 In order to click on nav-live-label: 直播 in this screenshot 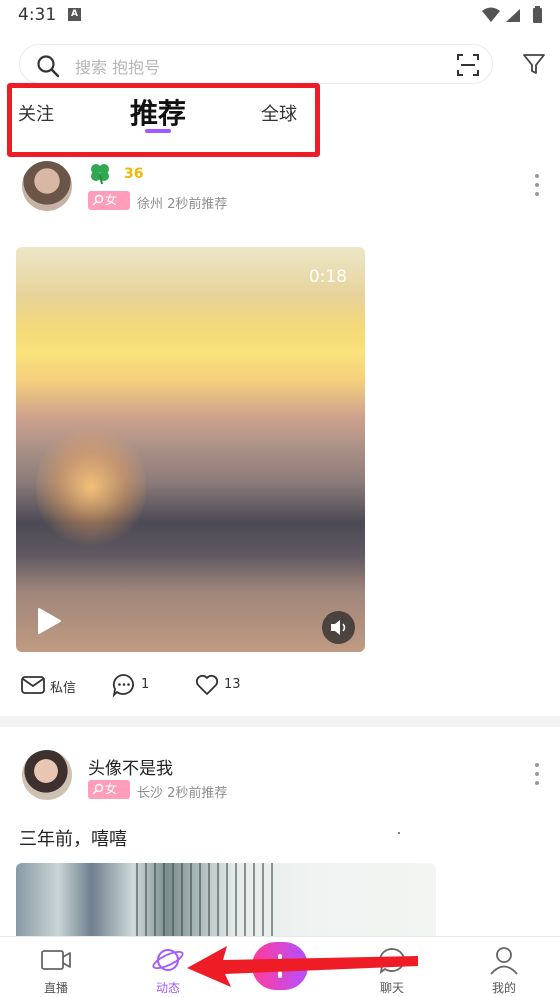, I will do `click(55, 988)`.